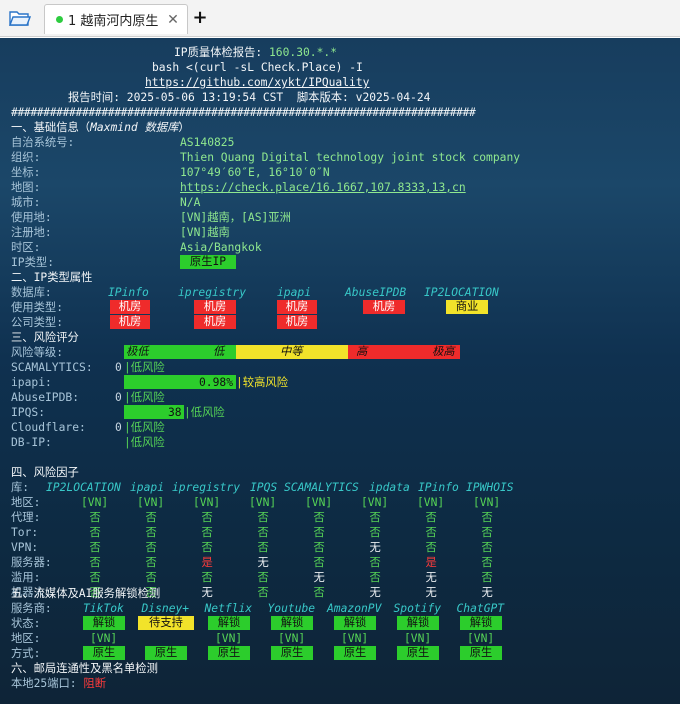  I want to click on status-label: 状态:, so click(26, 623).